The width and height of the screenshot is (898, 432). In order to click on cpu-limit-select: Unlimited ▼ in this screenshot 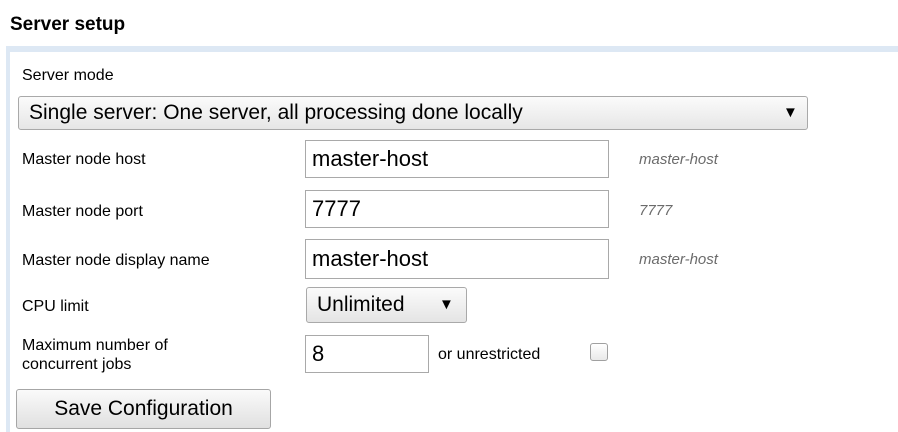, I will do `click(386, 305)`.